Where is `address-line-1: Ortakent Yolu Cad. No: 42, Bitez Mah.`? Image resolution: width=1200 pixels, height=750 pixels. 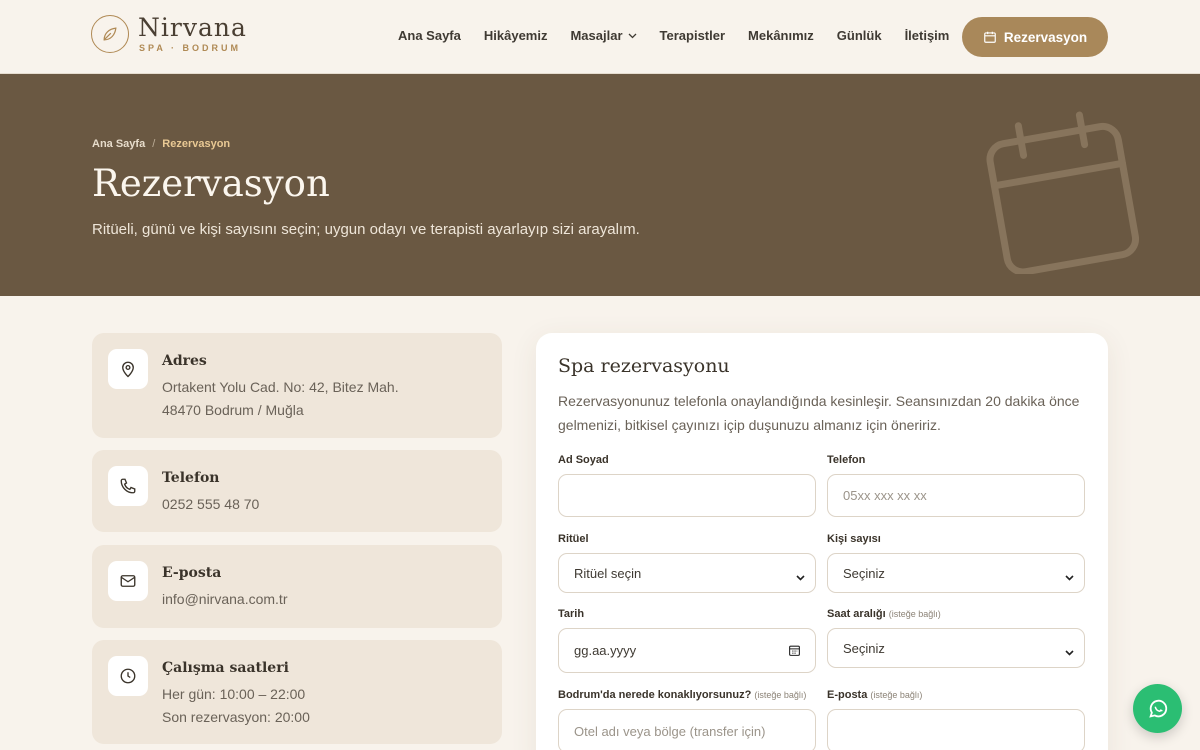 address-line-1: Ortakent Yolu Cad. No: 42, Bitez Mah. is located at coordinates (280, 387).